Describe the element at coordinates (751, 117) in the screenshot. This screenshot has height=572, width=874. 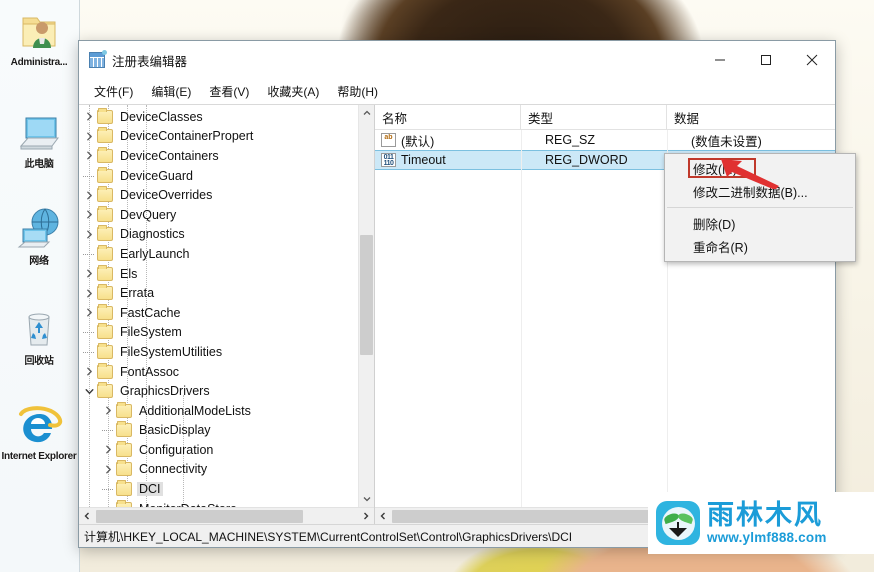
I see `column-header-data: 数据` at that location.